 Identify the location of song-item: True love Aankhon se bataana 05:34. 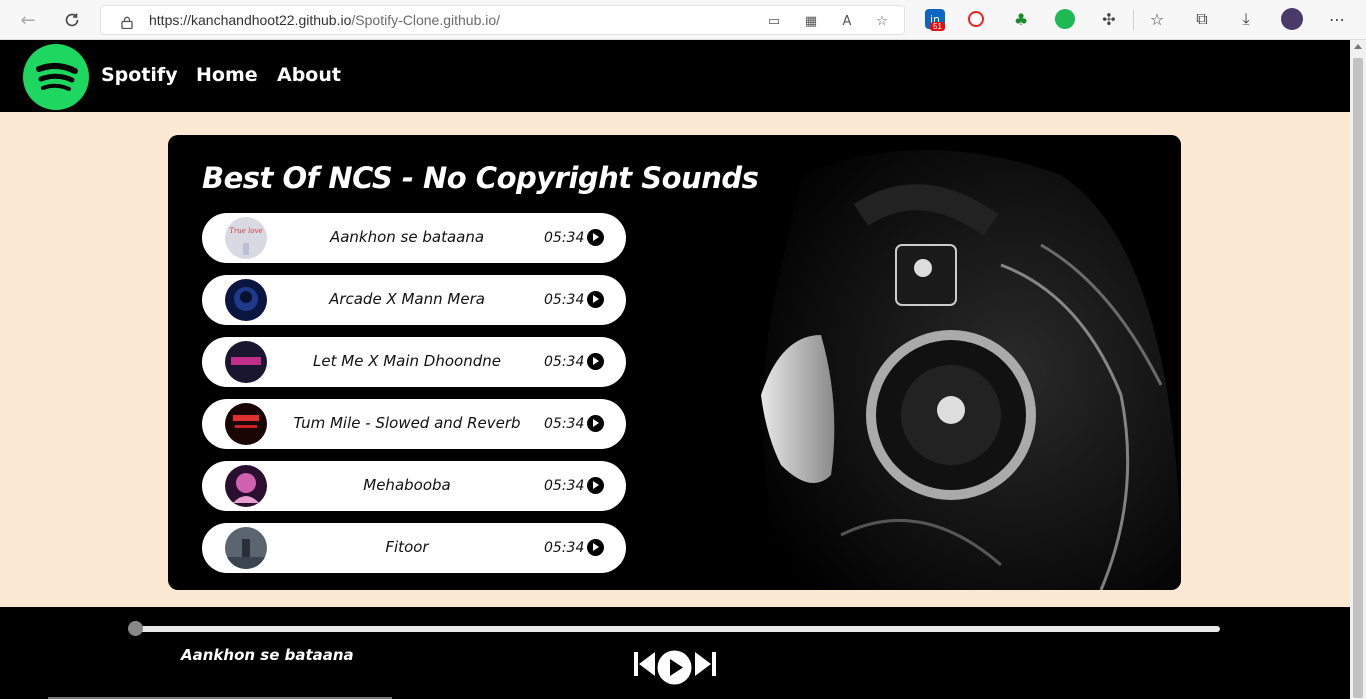
(414, 238).